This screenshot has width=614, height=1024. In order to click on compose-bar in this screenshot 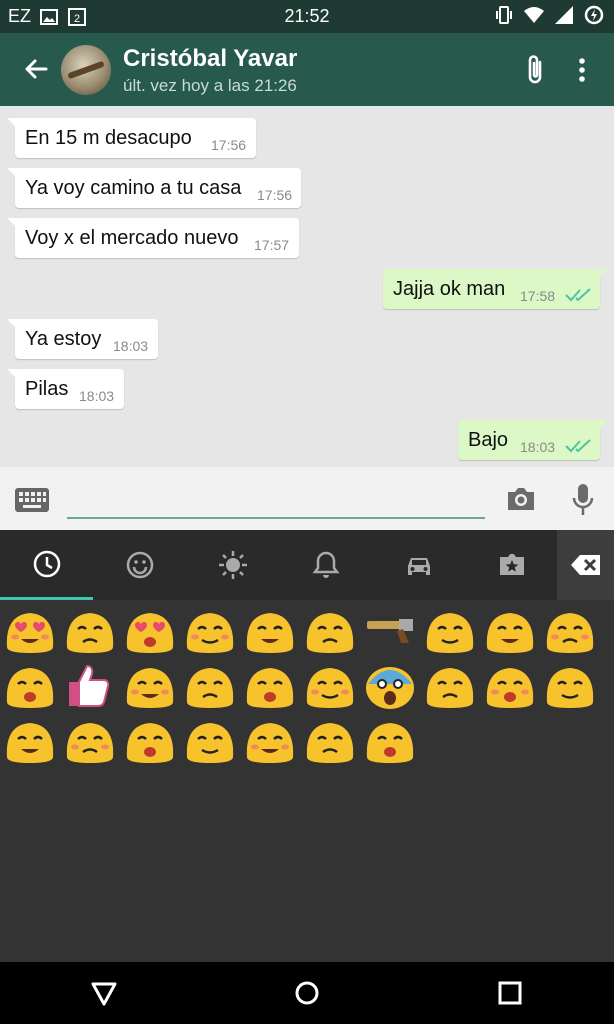, I will do `click(307, 498)`.